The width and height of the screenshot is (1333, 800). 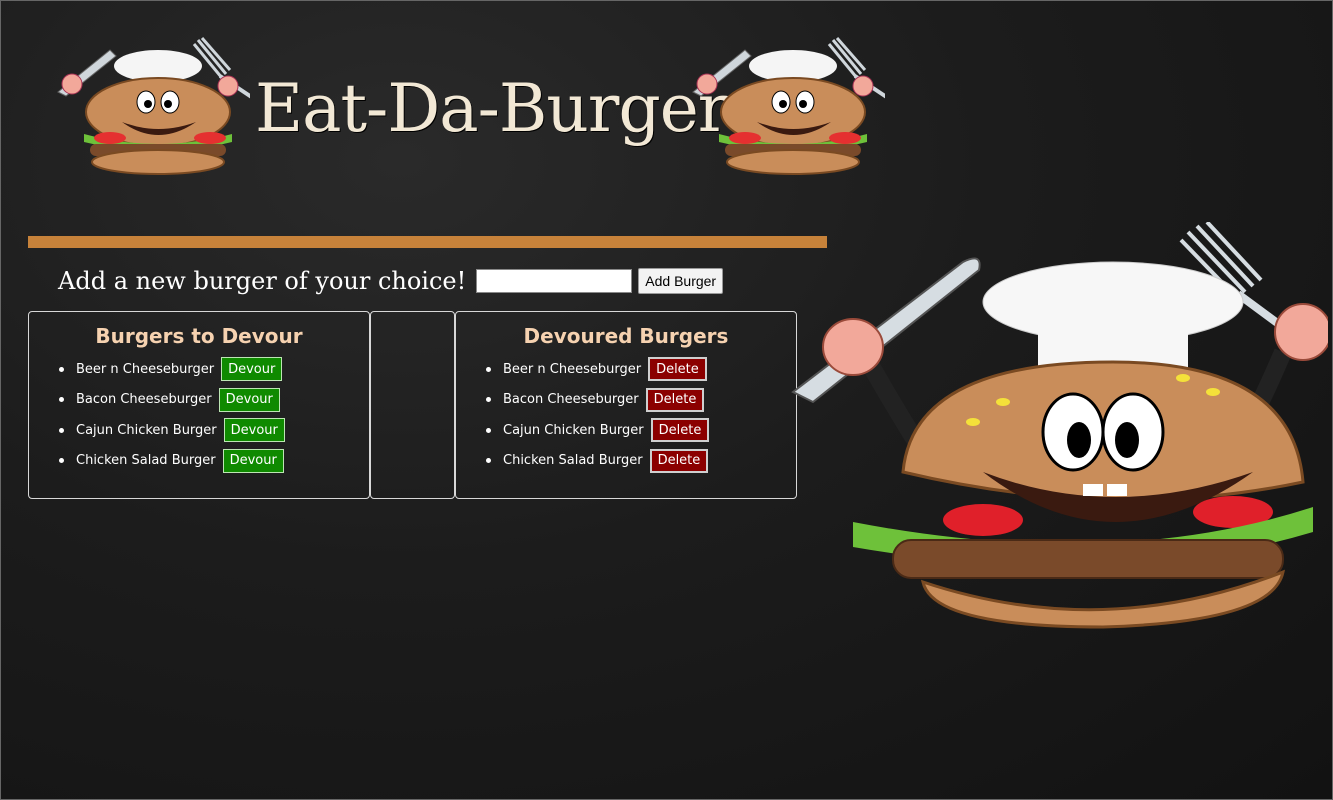 What do you see at coordinates (412, 405) in the screenshot?
I see `spacer-panel` at bounding box center [412, 405].